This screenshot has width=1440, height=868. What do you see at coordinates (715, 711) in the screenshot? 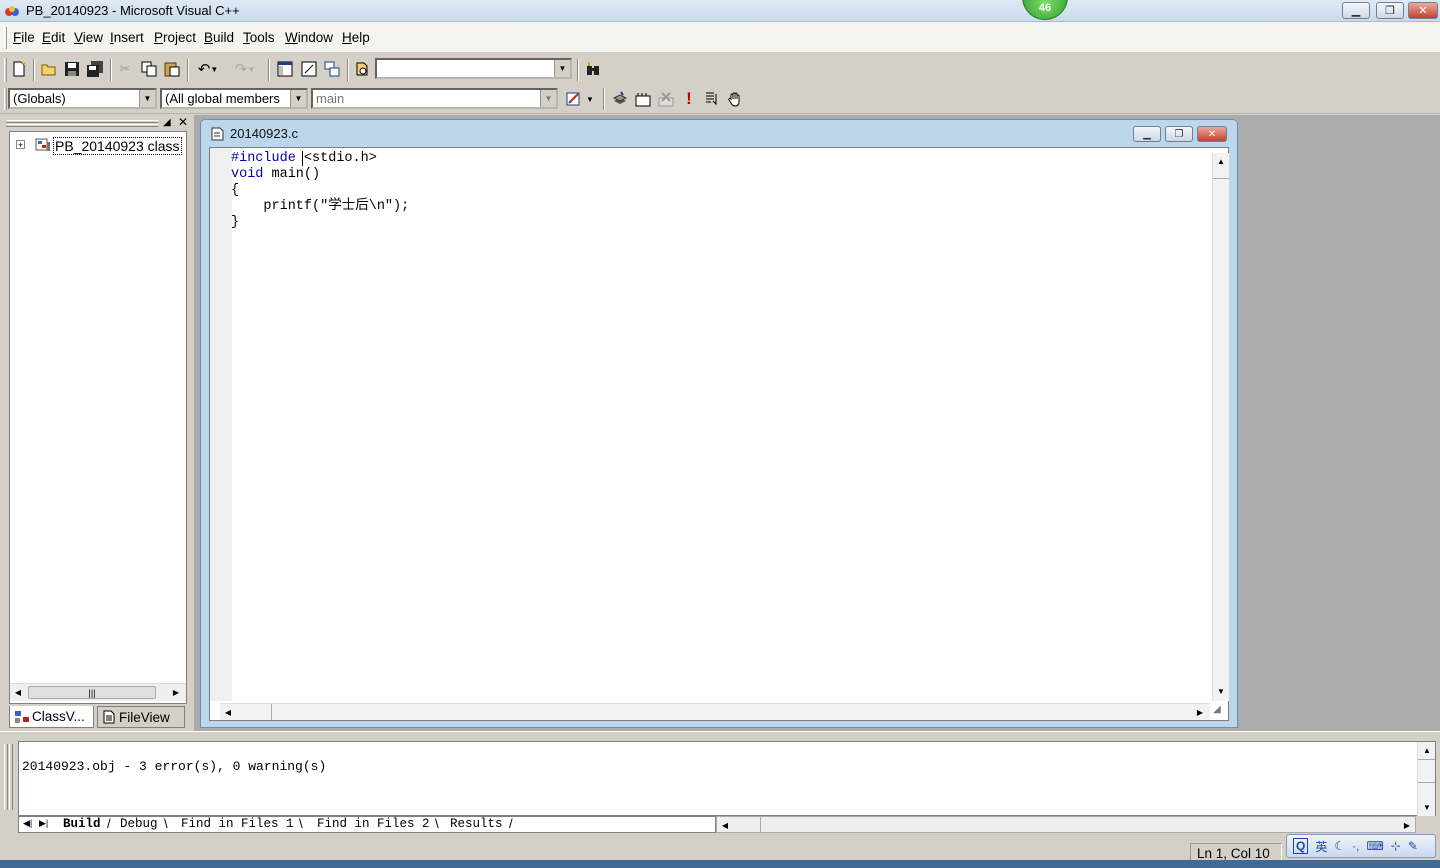
I see `editor-horizontal-scrollbar: ◀ ▶` at bounding box center [715, 711].